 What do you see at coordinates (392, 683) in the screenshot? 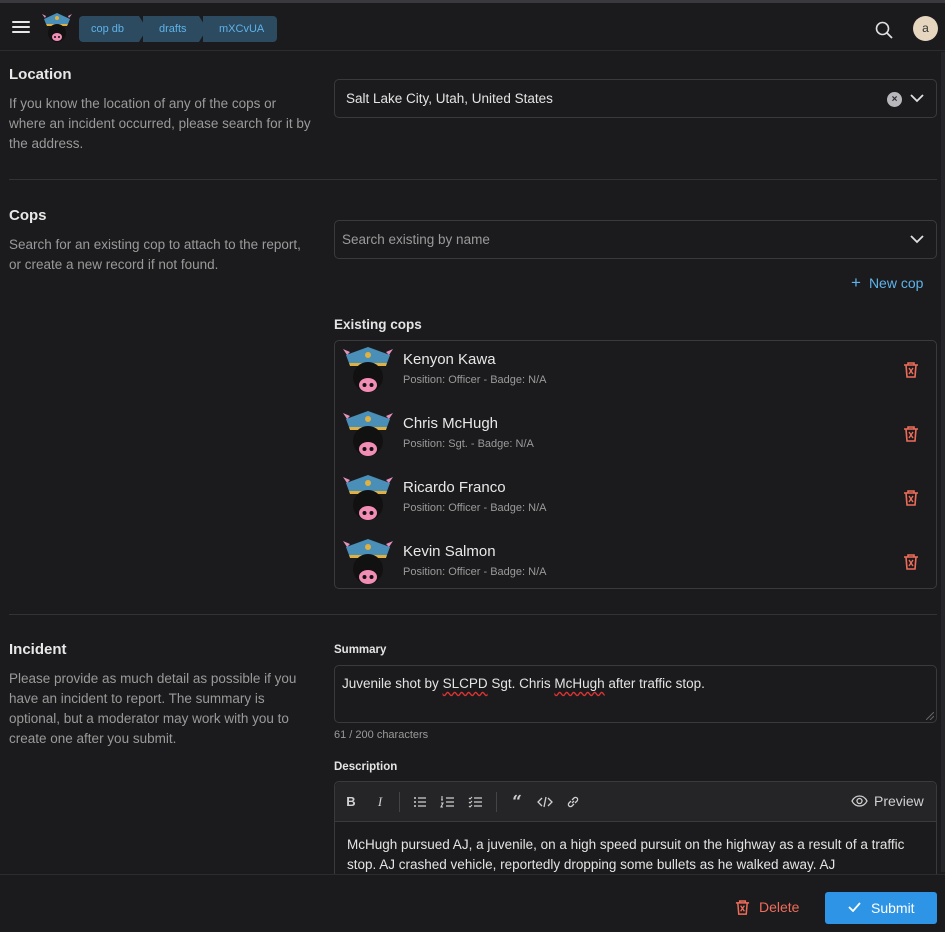
I see `summary-text-part: Juvenile shot by` at bounding box center [392, 683].